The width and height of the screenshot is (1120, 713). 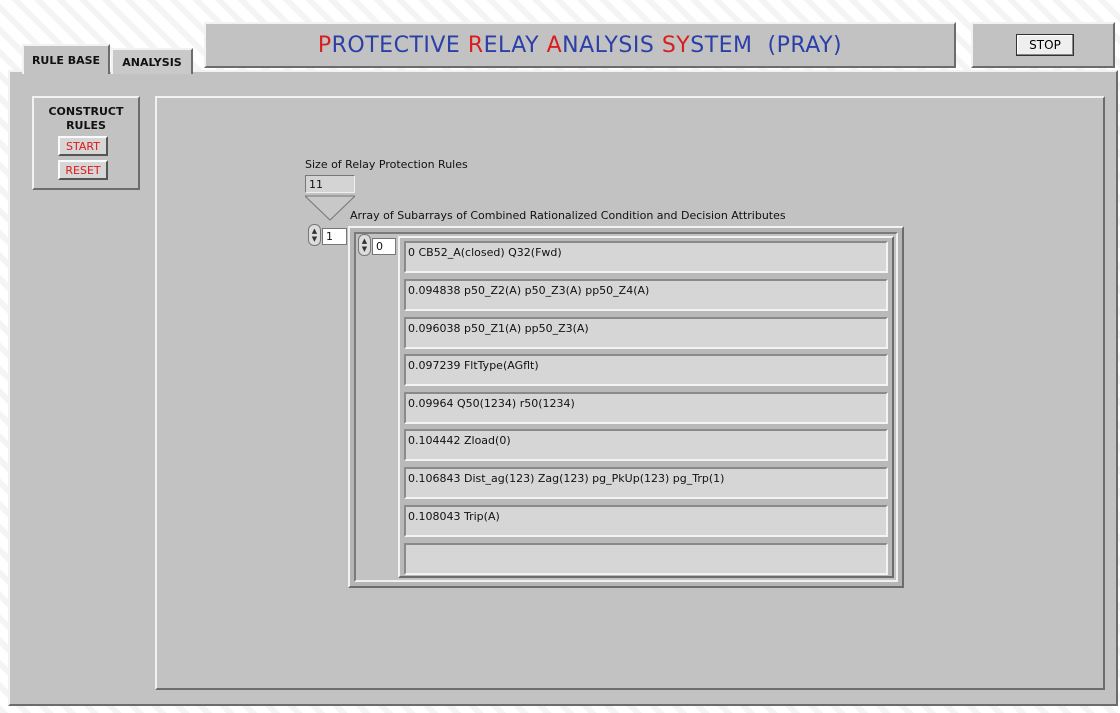 What do you see at coordinates (83, 170) in the screenshot?
I see `reset-button: RESET` at bounding box center [83, 170].